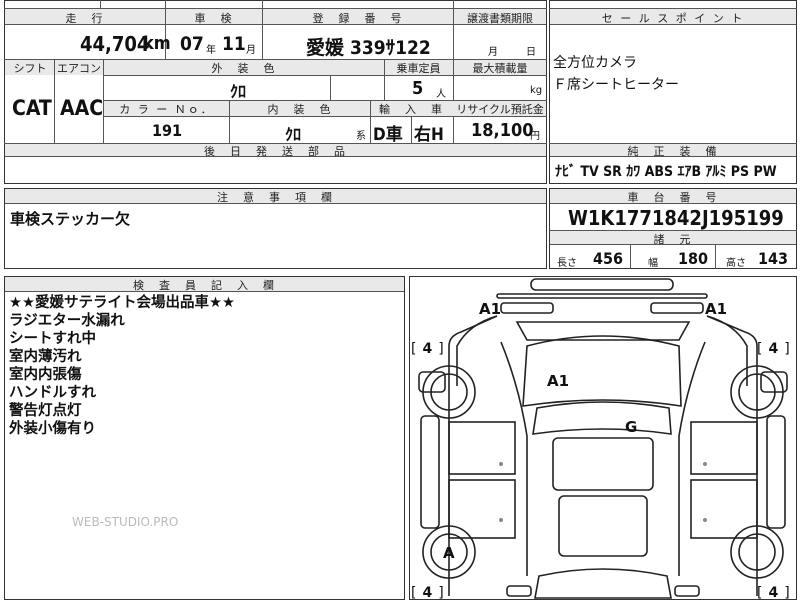 The height and width of the screenshot is (600, 800). I want to click on max-load-label: 最大積載量, so click(500, 68).